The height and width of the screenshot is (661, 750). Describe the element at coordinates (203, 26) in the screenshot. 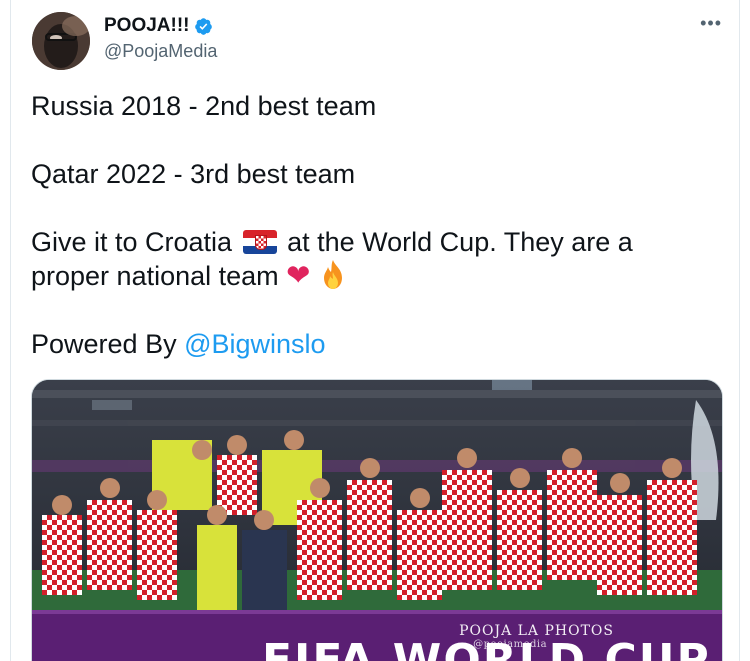

I see `verified-badge-icon` at that location.